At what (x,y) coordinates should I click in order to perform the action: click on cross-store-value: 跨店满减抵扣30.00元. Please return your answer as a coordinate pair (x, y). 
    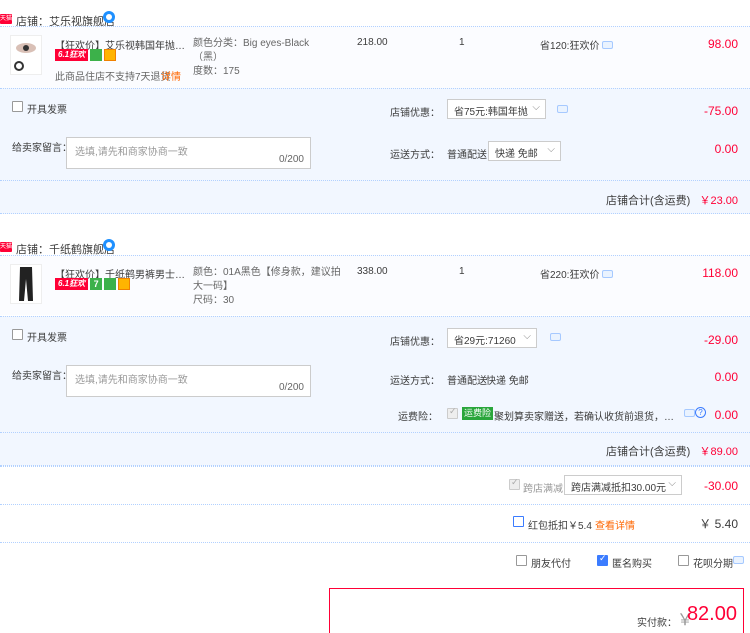
    Looking at the image, I should click on (619, 488).